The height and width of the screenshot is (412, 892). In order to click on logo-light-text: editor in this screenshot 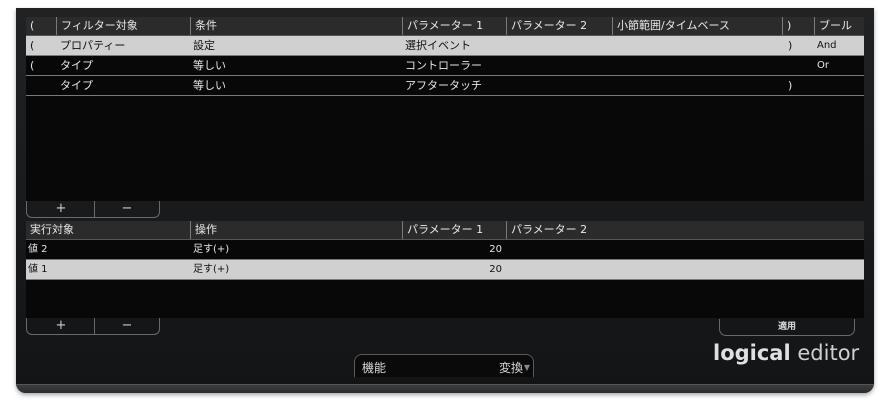, I will do `click(828, 353)`.